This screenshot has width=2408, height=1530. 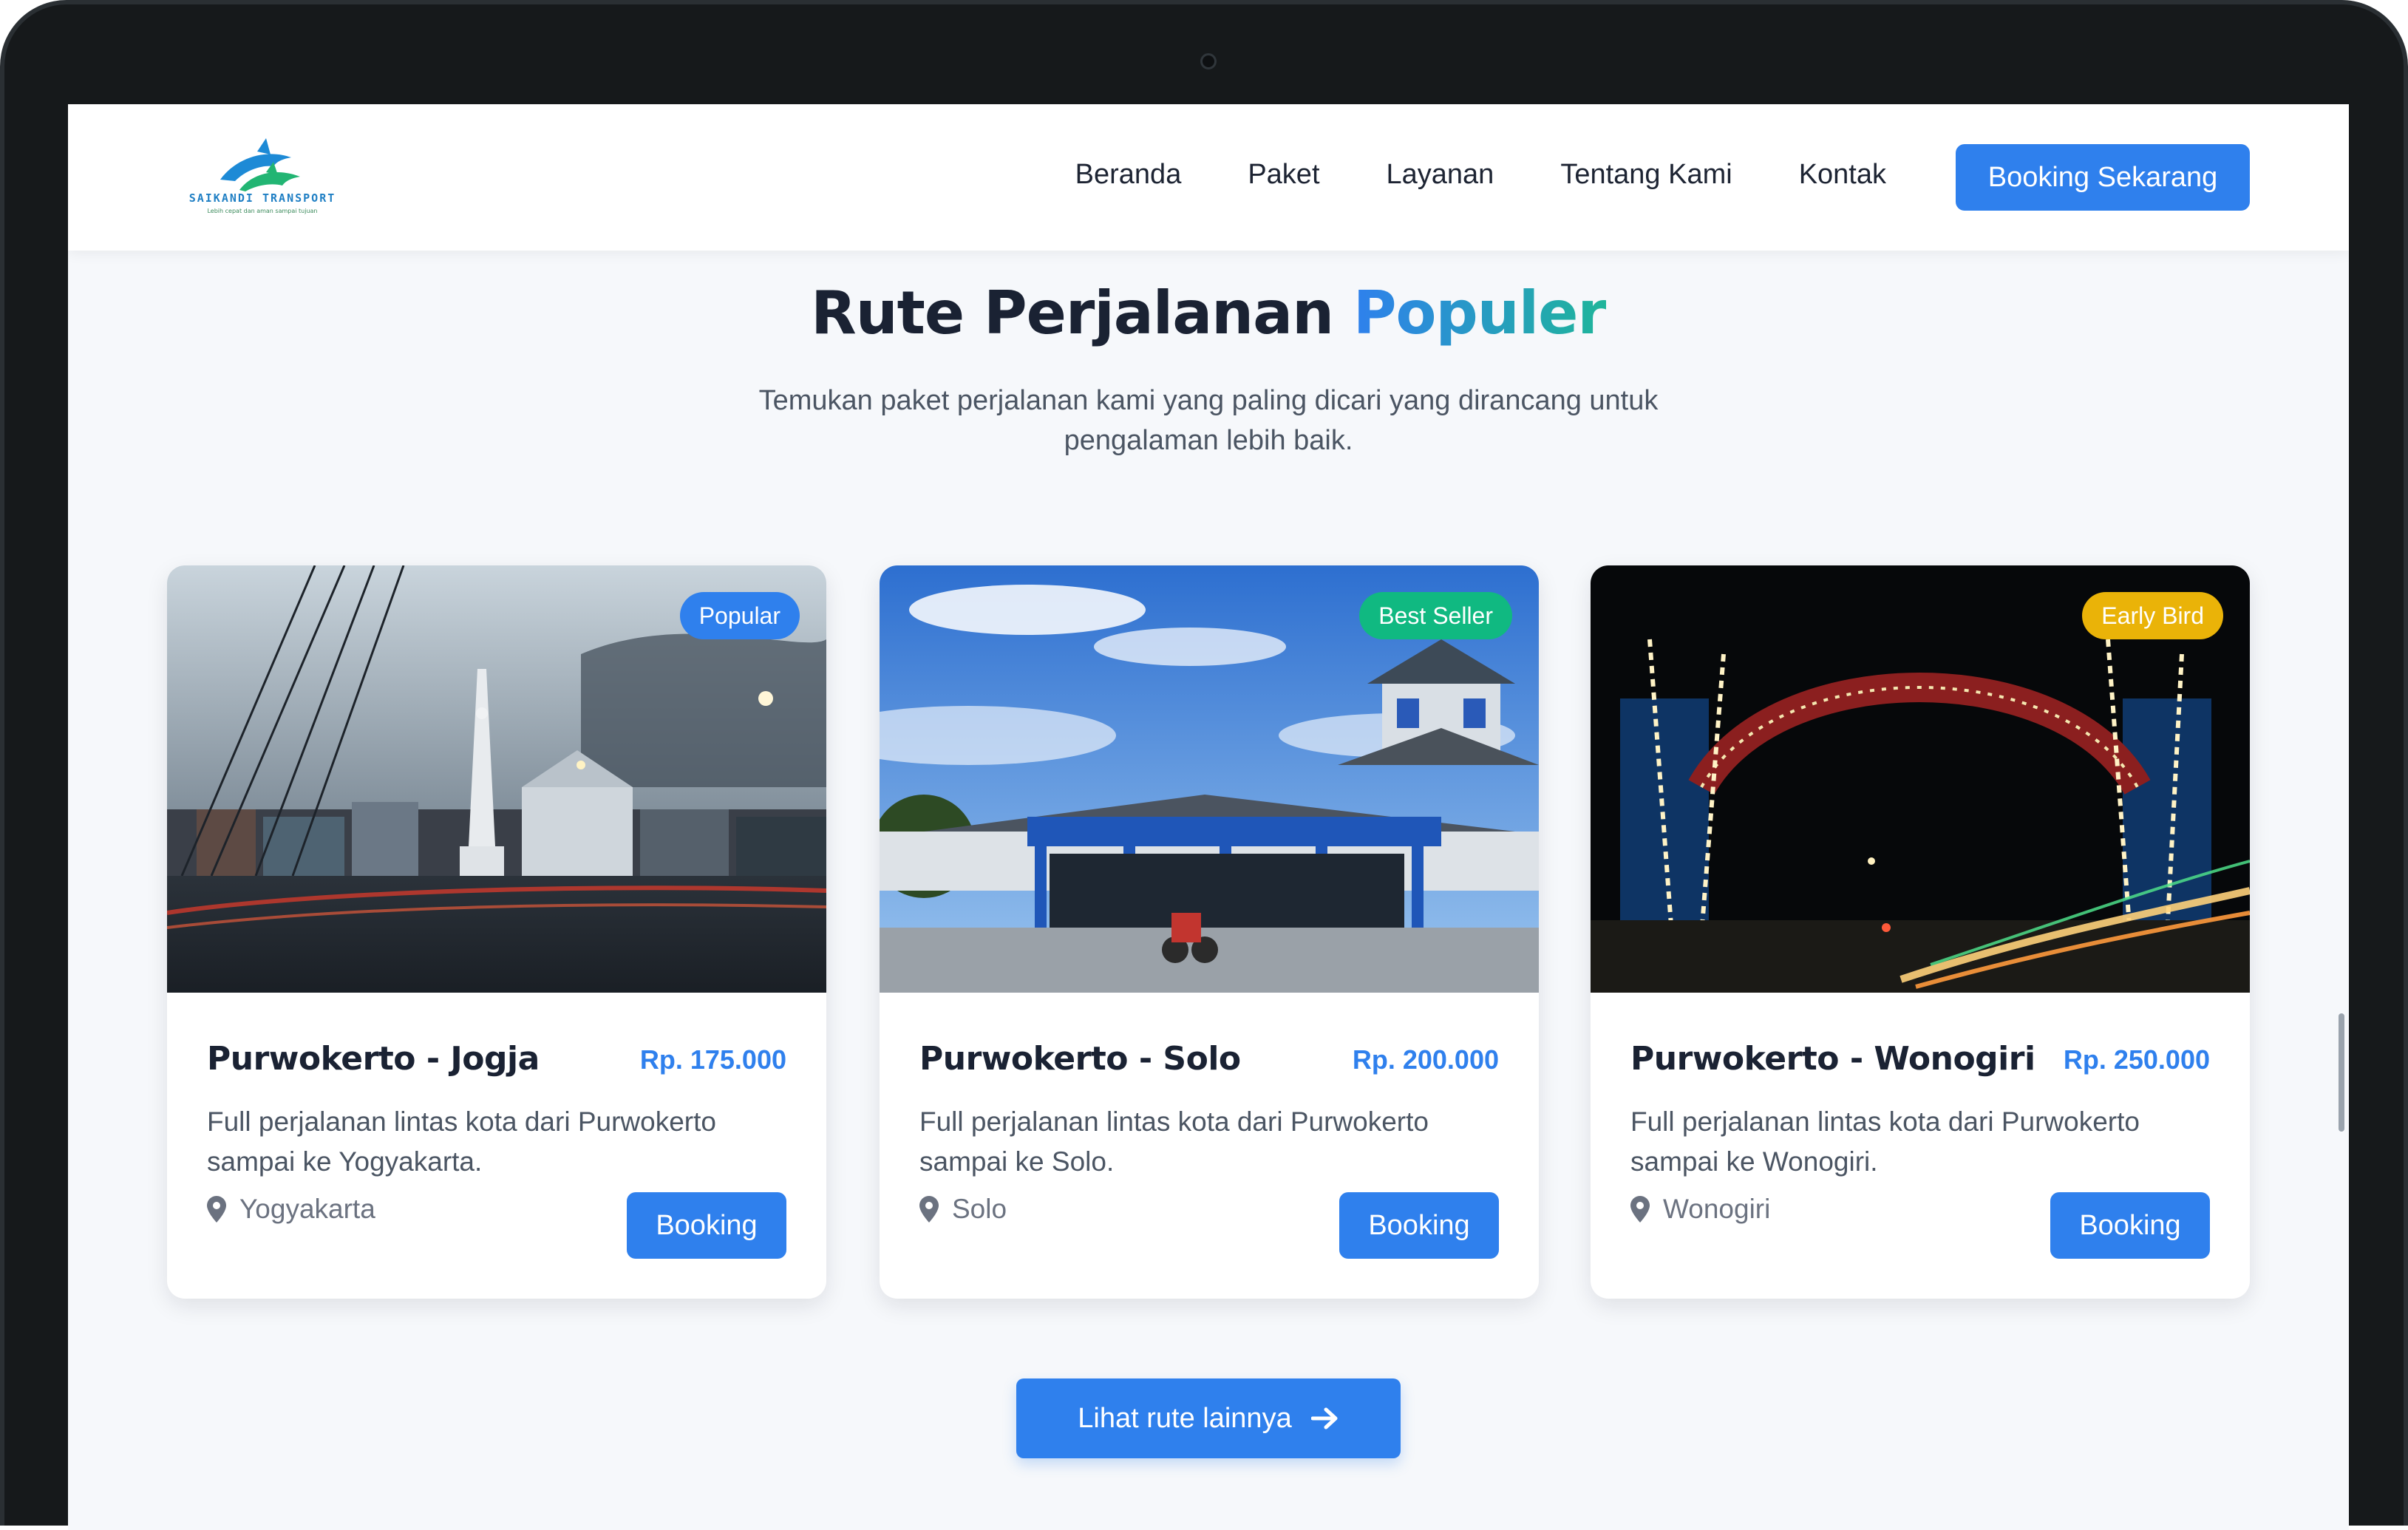 I want to click on badge-popular: Popular, so click(x=739, y=615).